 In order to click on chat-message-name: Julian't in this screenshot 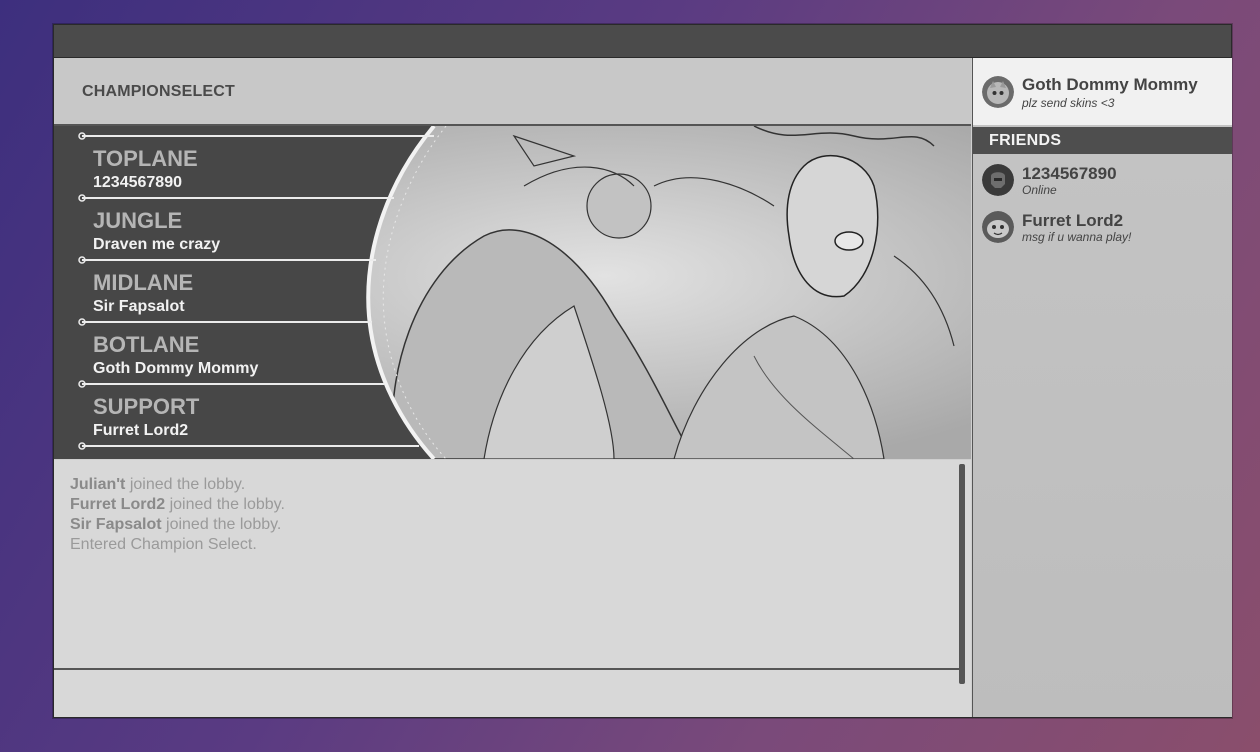, I will do `click(98, 484)`.